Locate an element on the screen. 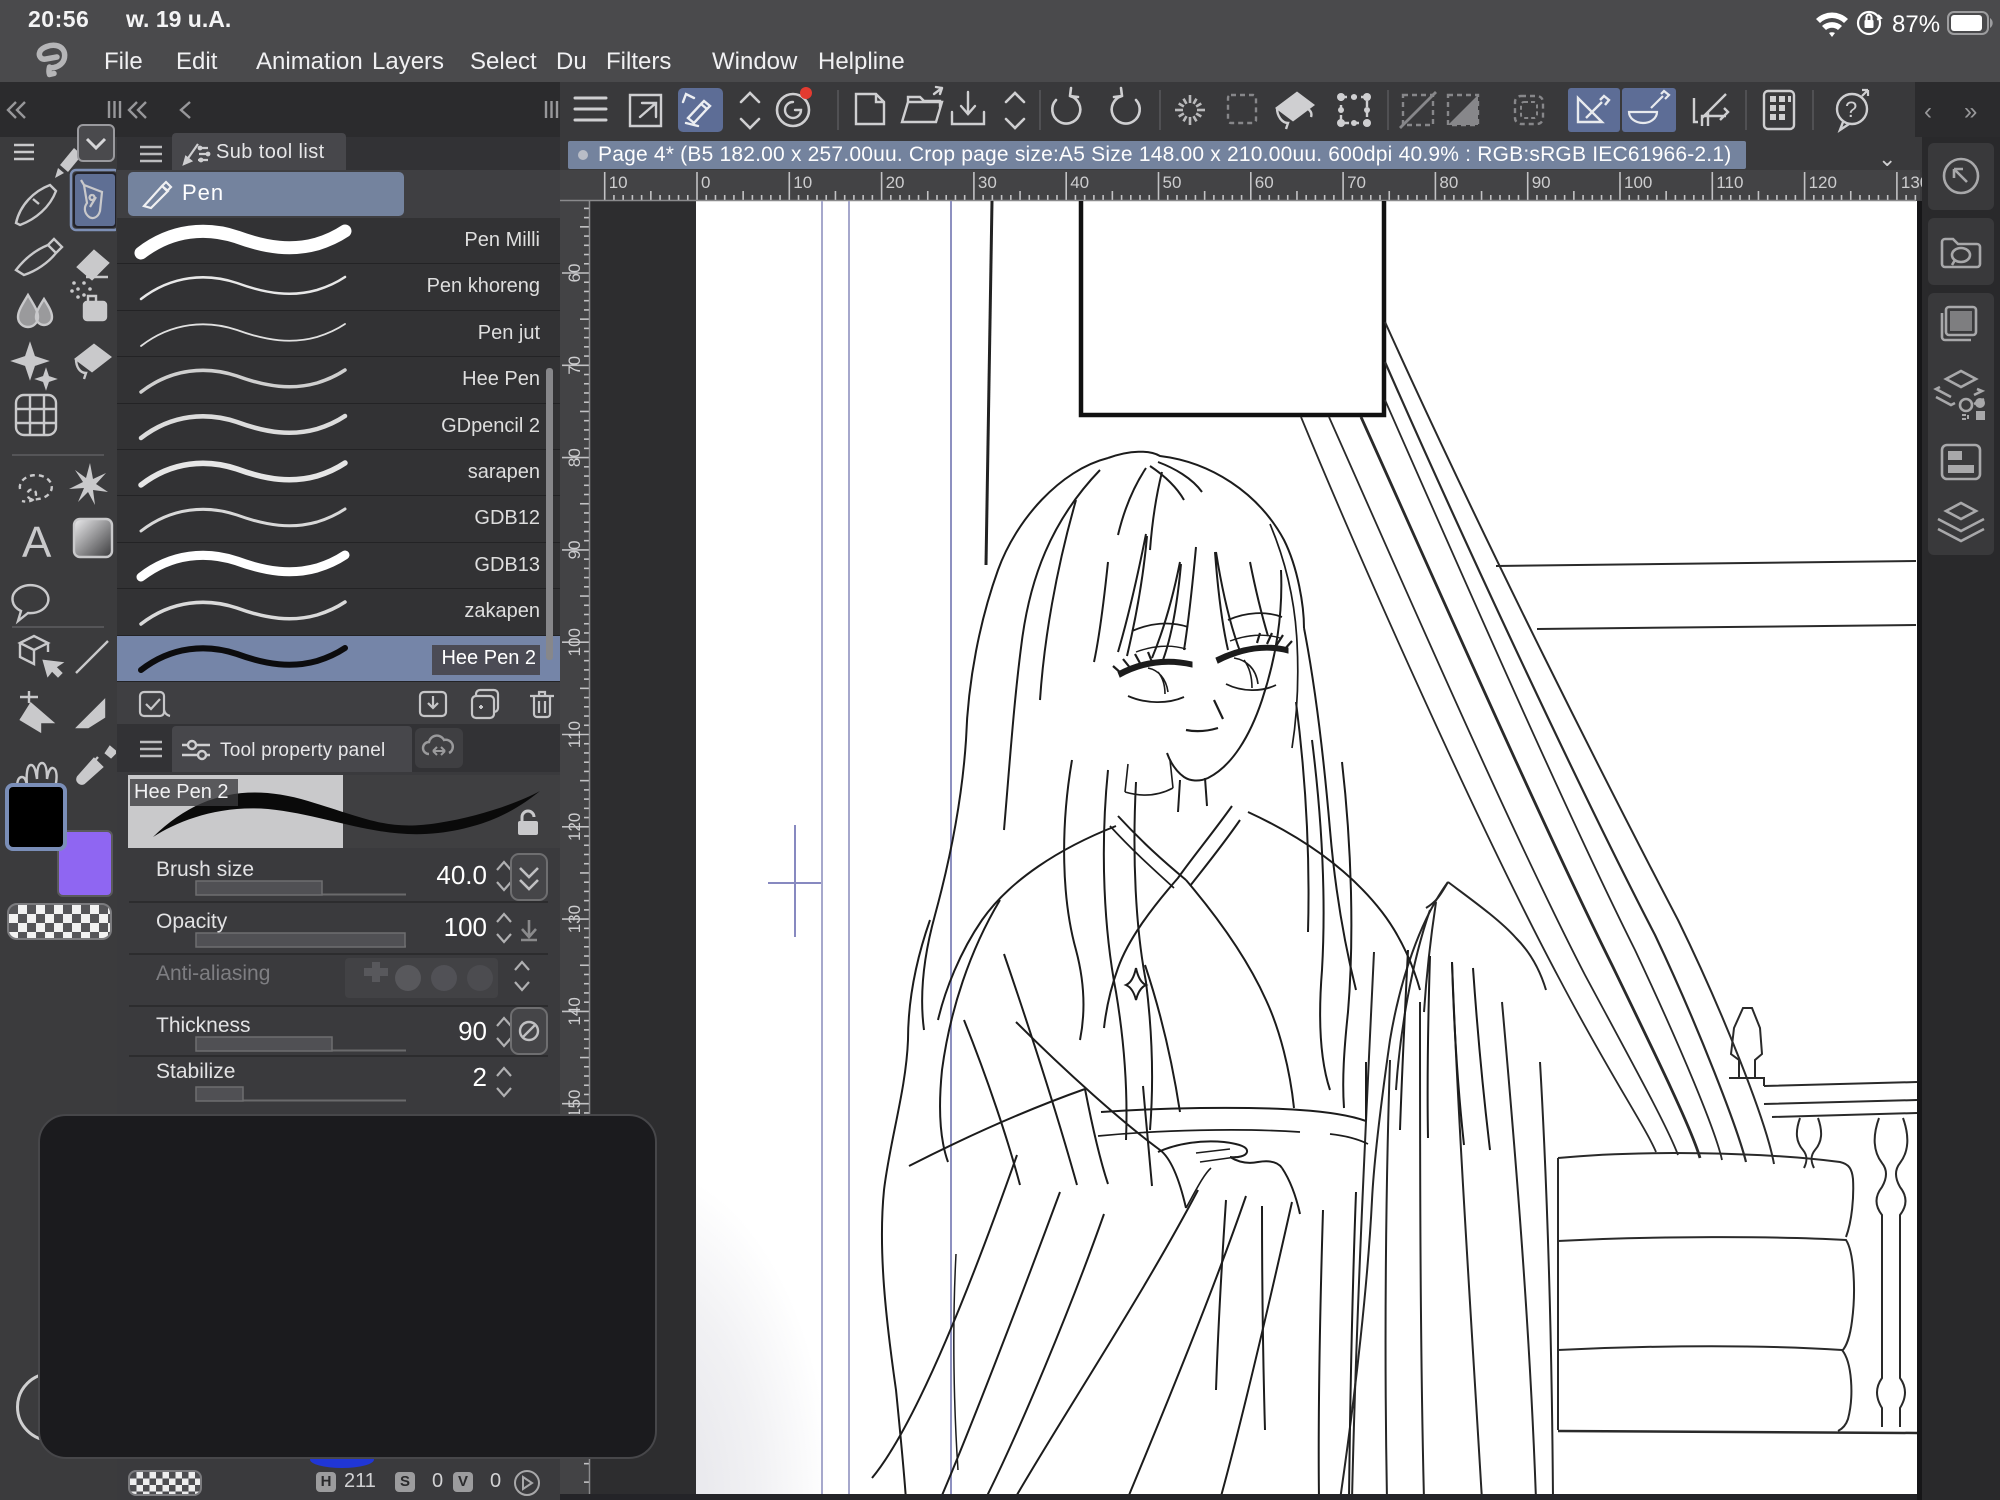 The width and height of the screenshot is (2000, 1500). svg-text: A is located at coordinates (37, 542).